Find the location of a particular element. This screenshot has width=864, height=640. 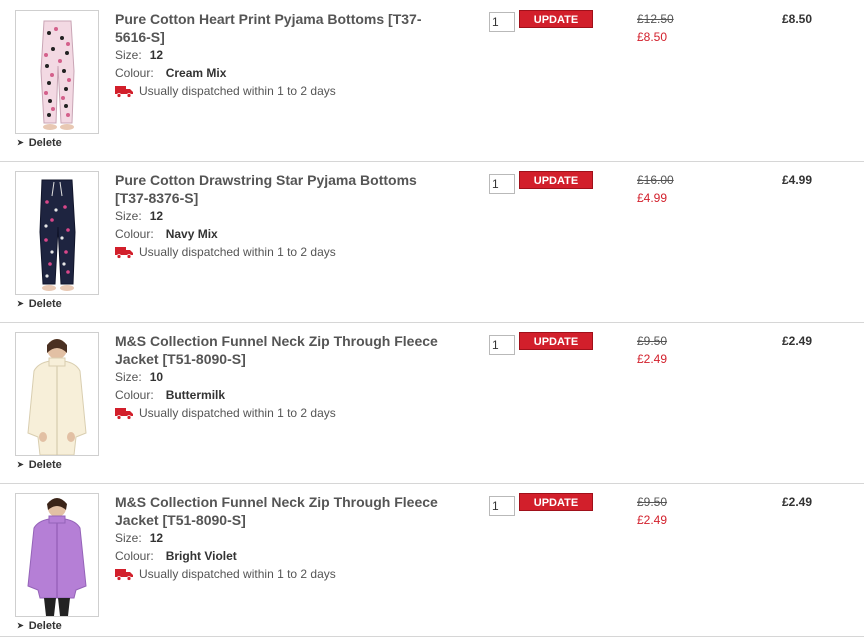

size-value: 10 is located at coordinates (156, 377).